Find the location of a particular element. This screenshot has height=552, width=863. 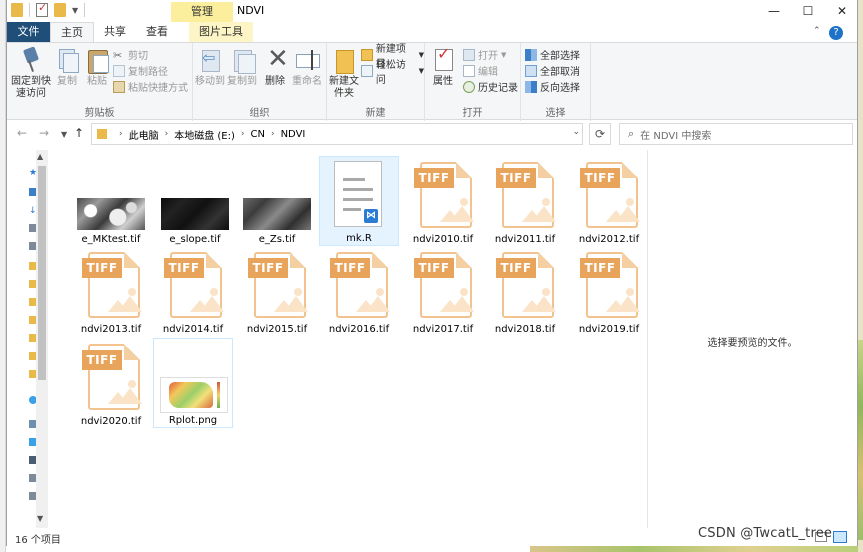

file-item: TIFF ndvi2013.tif is located at coordinates (111, 291).